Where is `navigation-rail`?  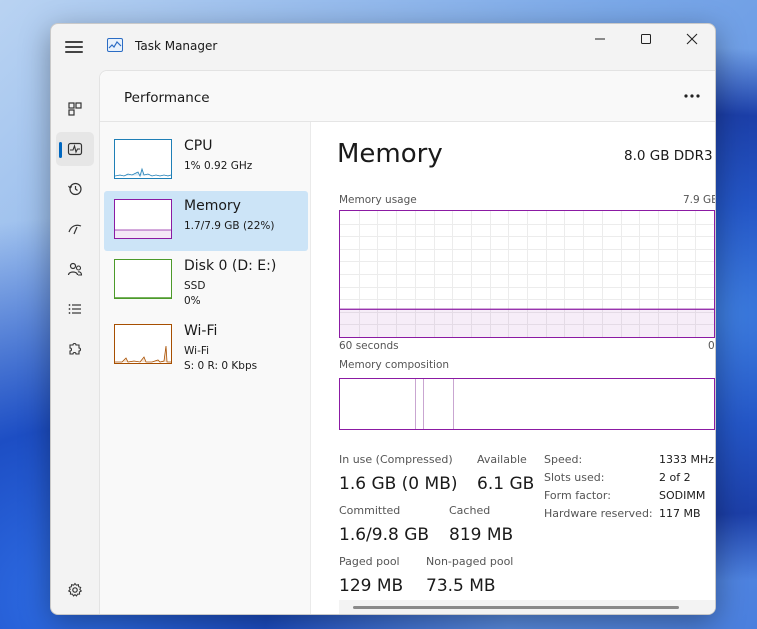 navigation-rail is located at coordinates (75, 342).